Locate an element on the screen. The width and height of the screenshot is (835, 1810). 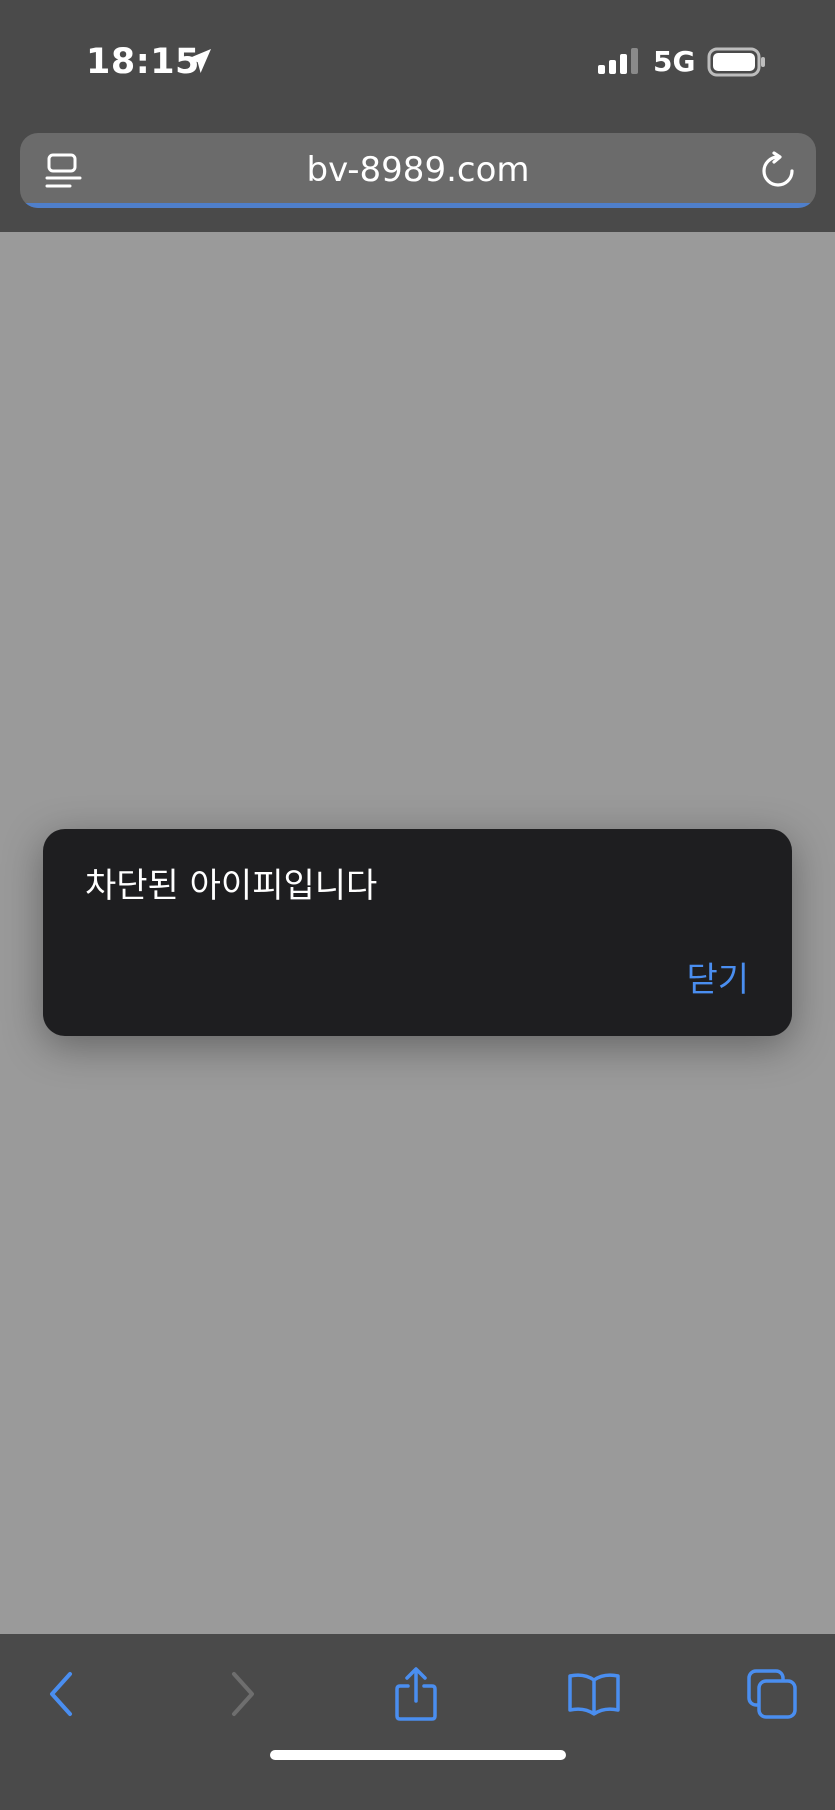
url-text: bv-8989.com is located at coordinates (418, 170).